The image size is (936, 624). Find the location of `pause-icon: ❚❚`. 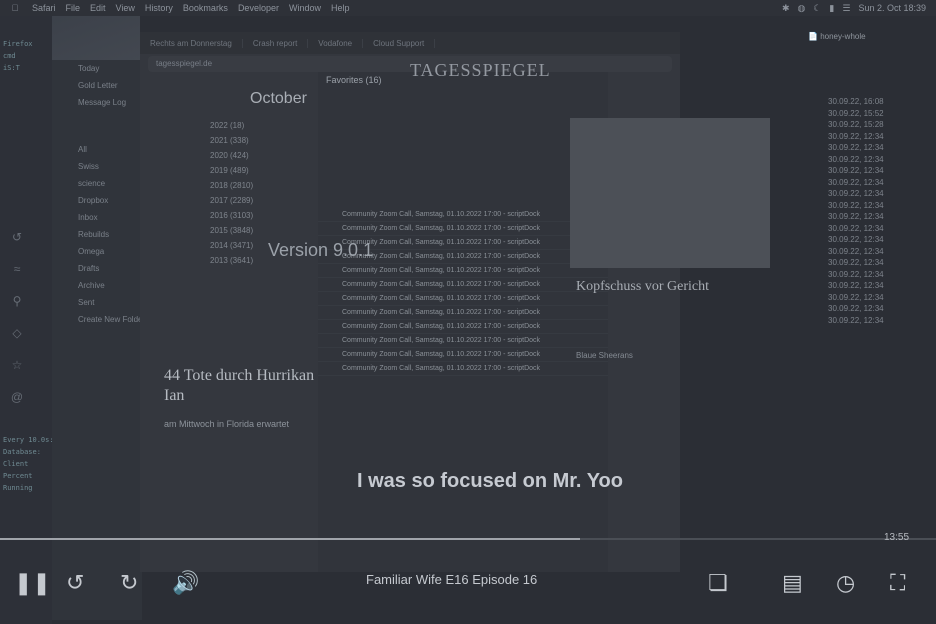

pause-icon: ❚❚ is located at coordinates (32, 583).